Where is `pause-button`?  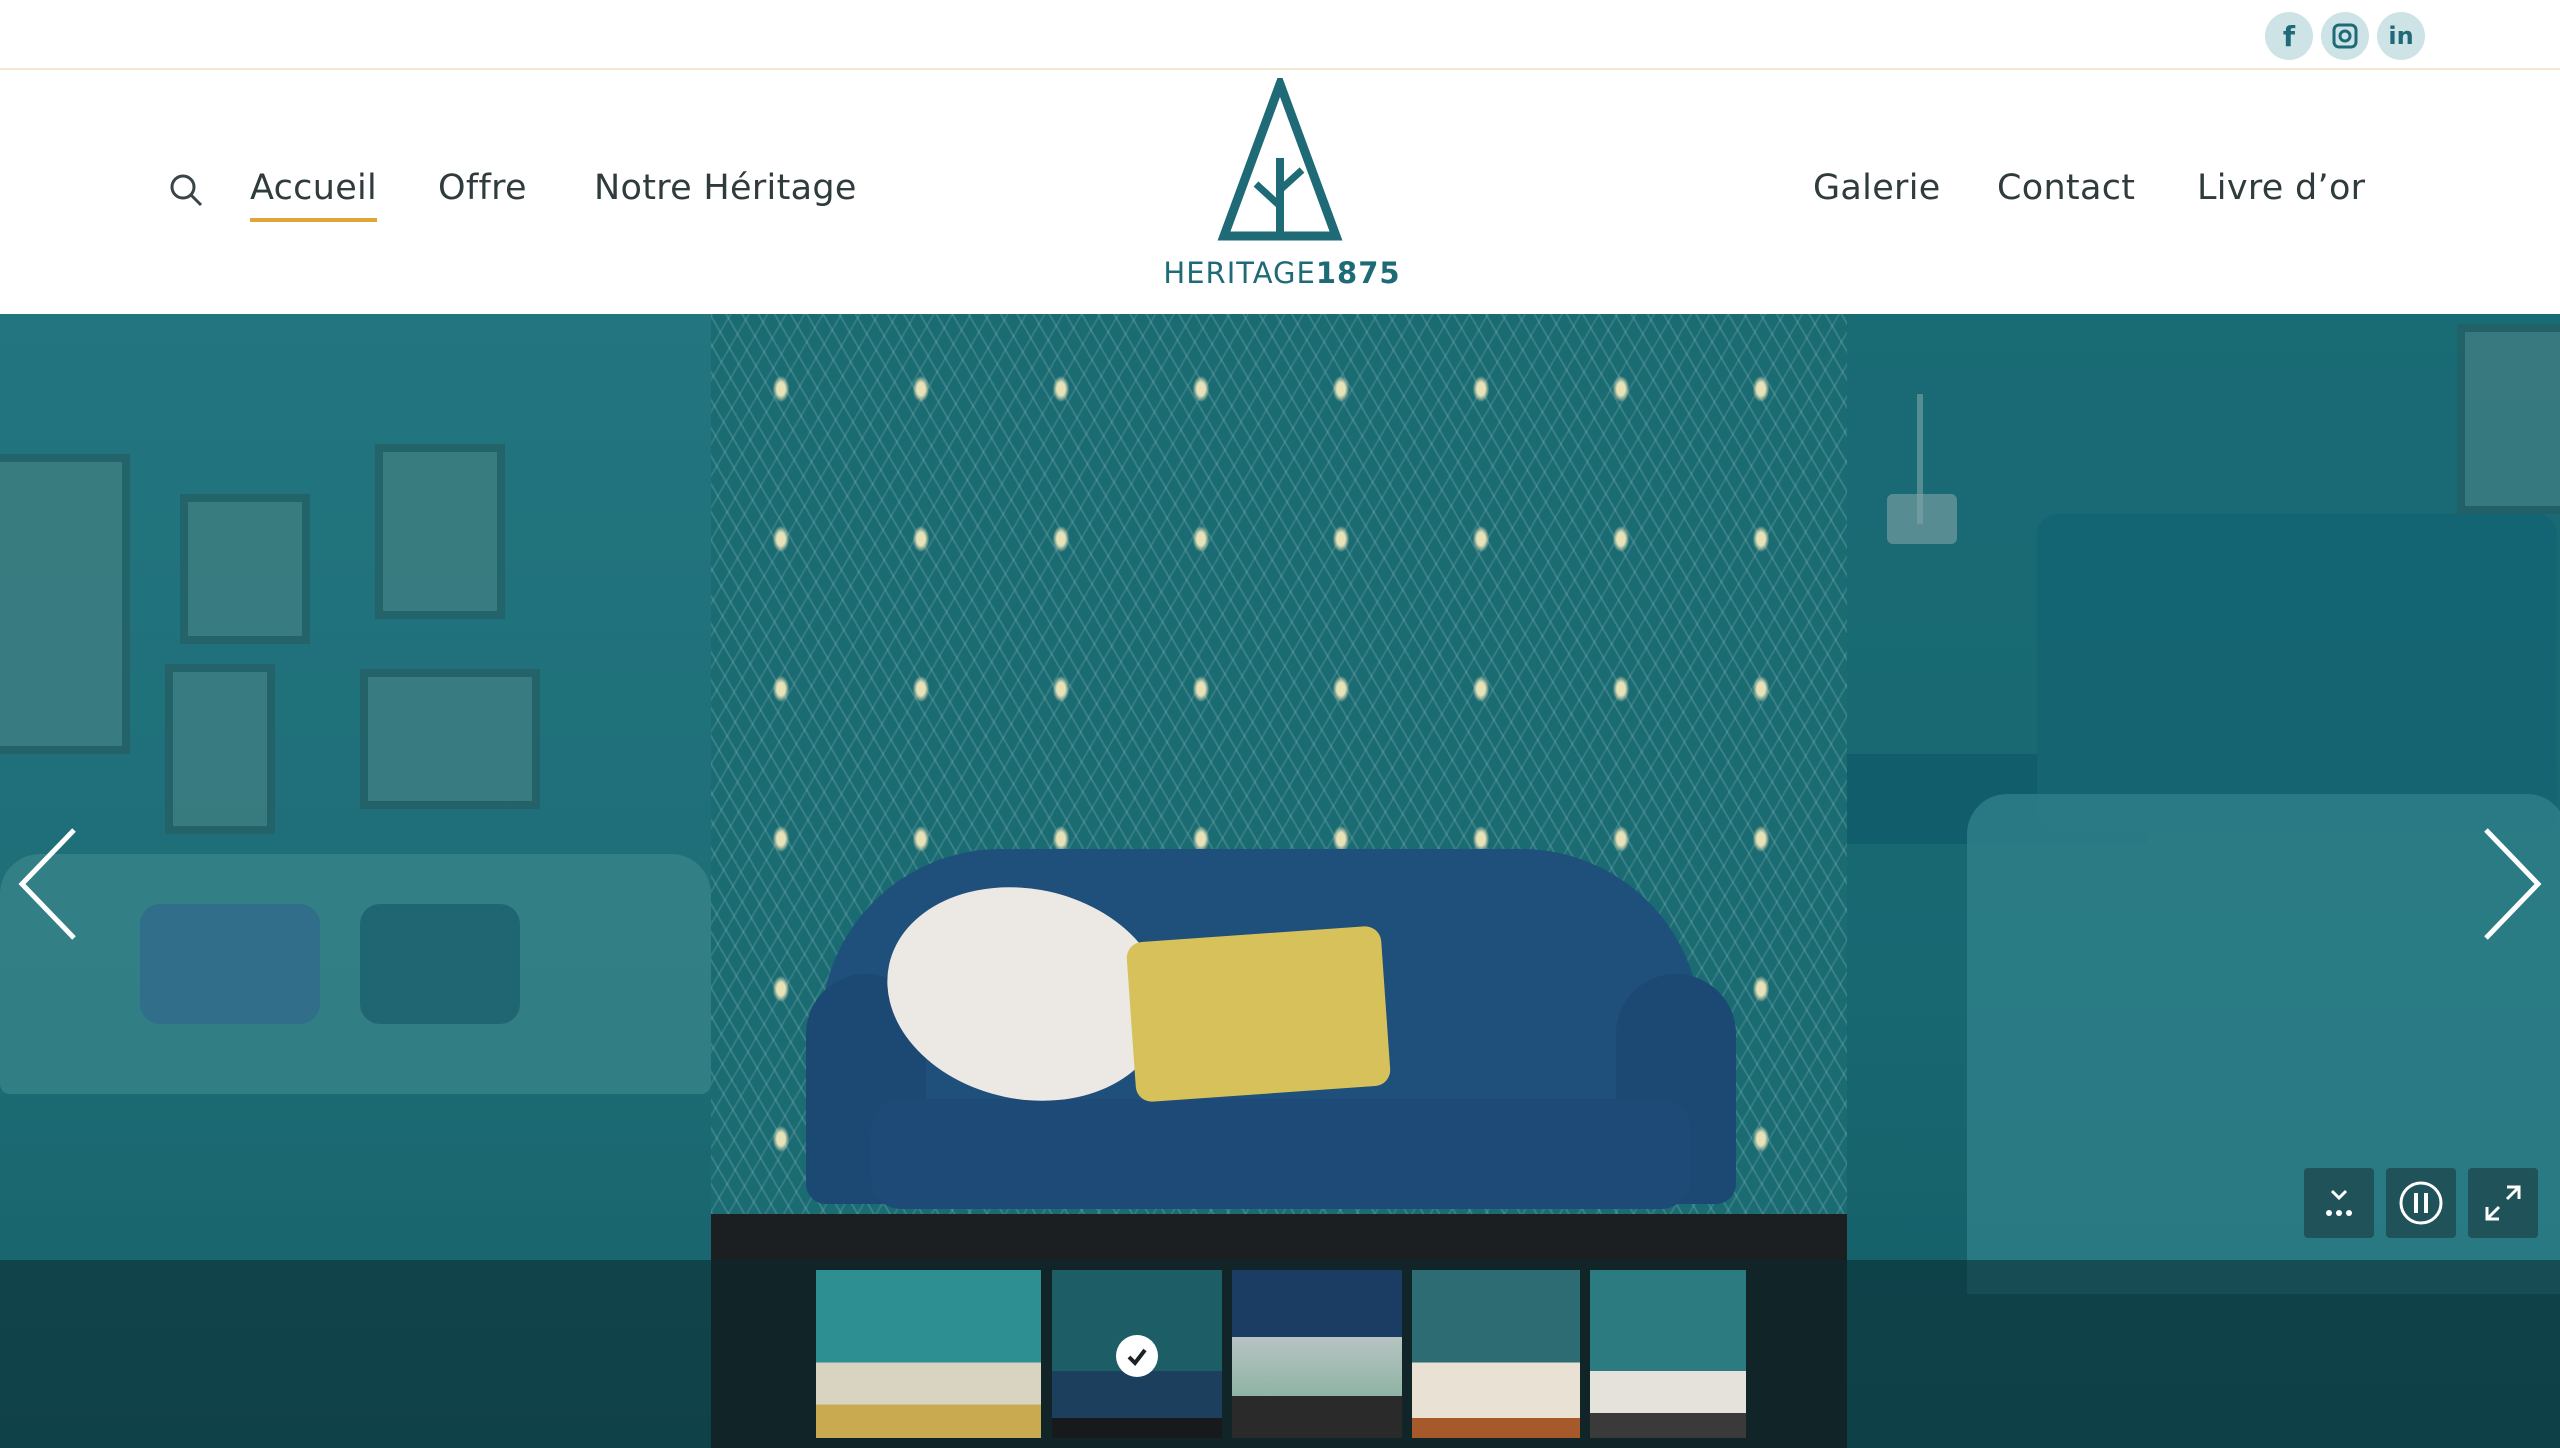 pause-button is located at coordinates (2421, 1203).